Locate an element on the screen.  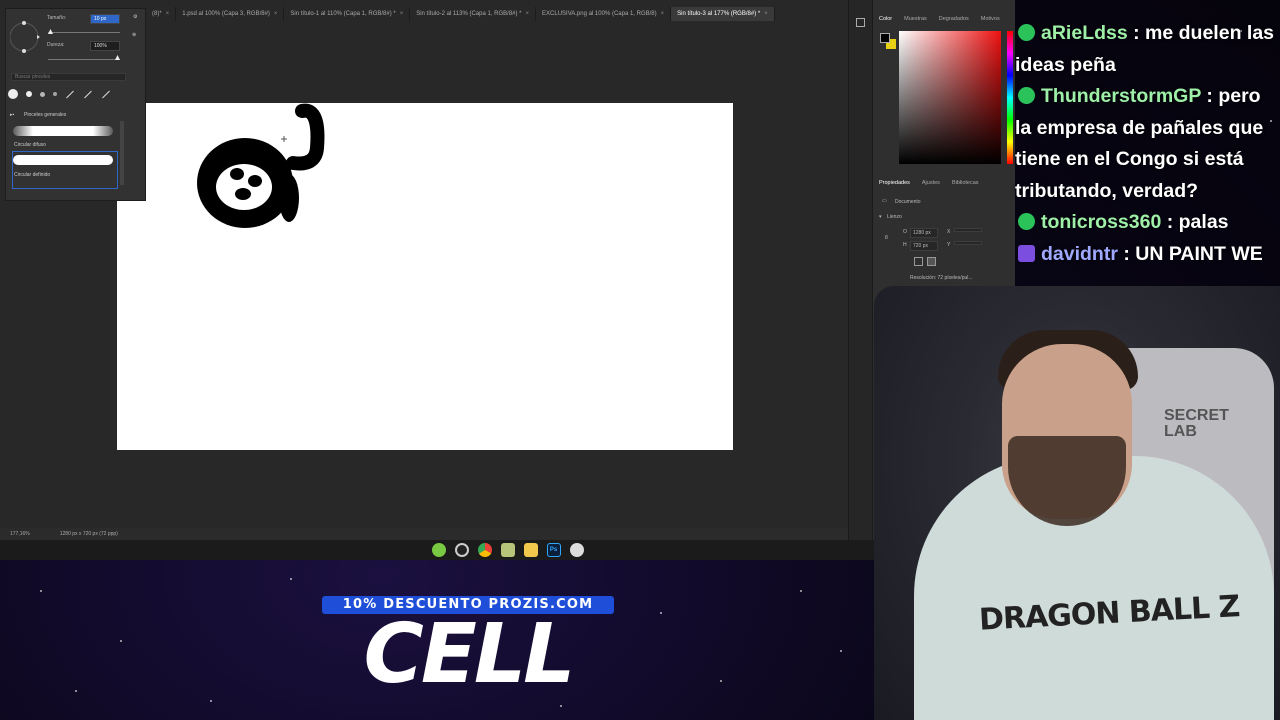
document-size: 1280 px x 720 px (72 ppp) is located at coordinates (88, 534).